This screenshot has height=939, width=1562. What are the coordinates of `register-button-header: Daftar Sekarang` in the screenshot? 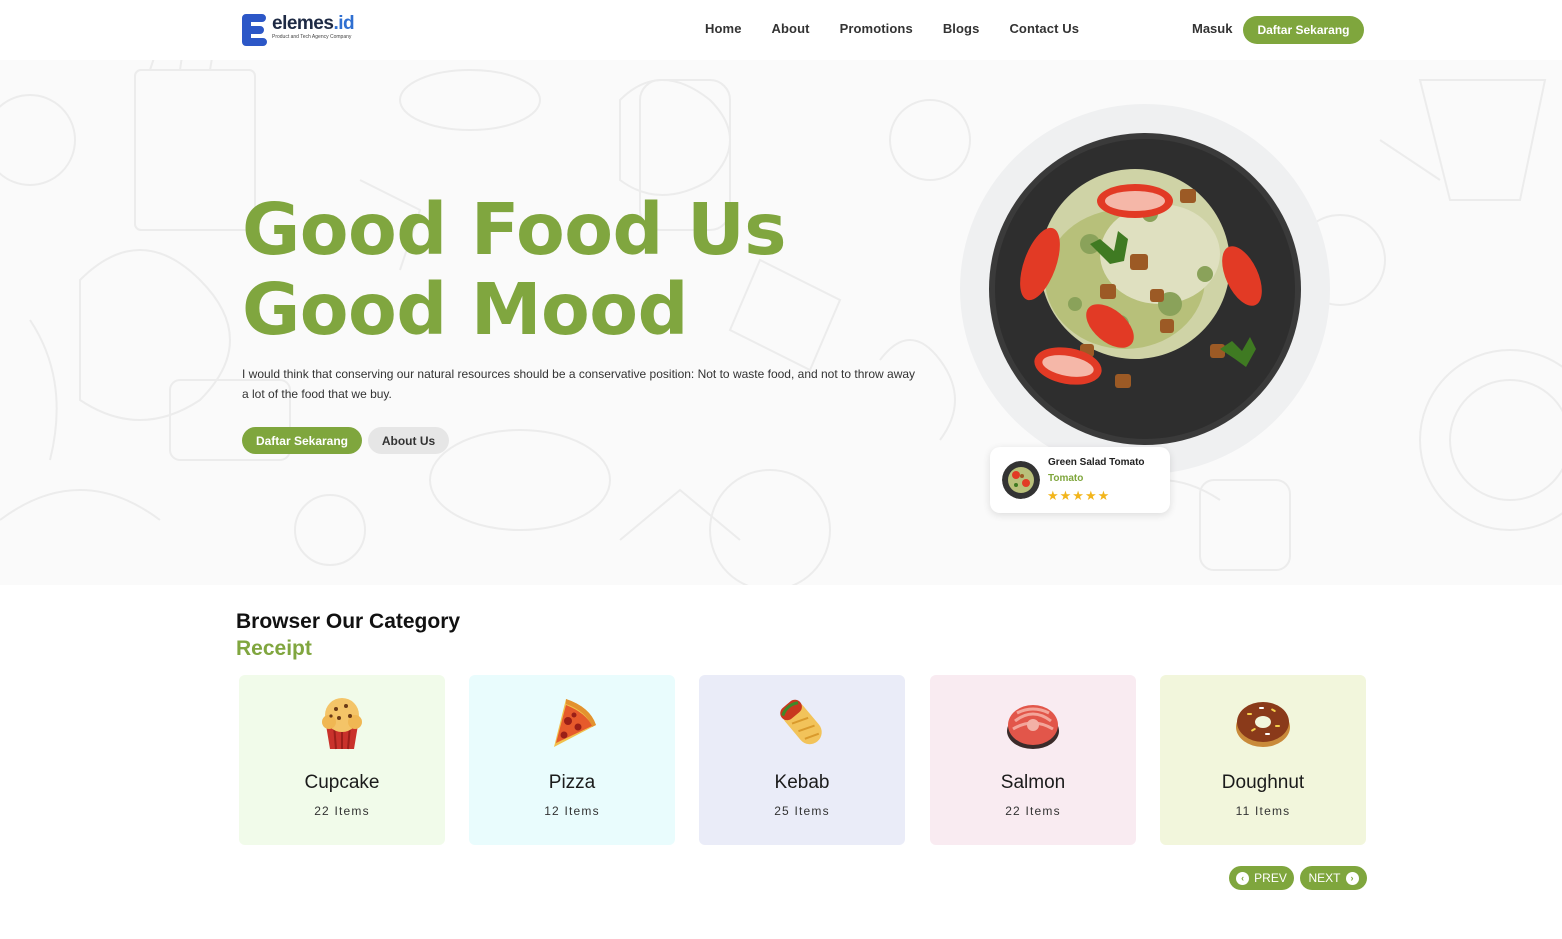 It's located at (1303, 30).